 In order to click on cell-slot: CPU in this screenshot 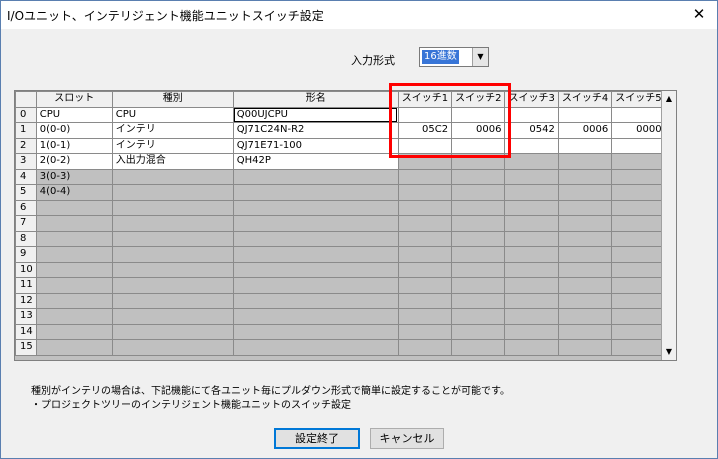, I will do `click(74, 114)`.